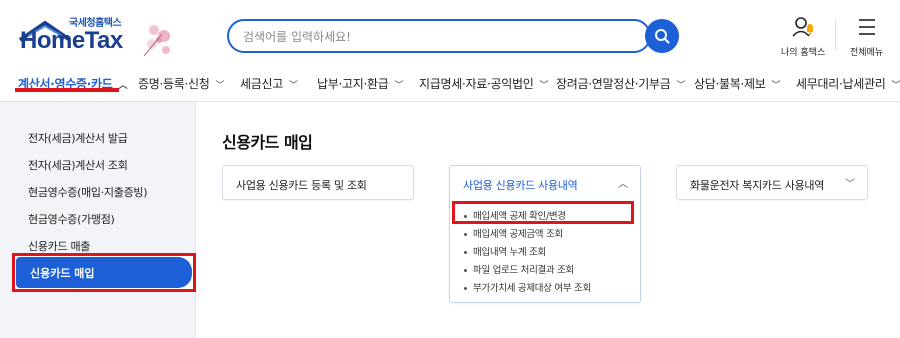 The image size is (900, 338). What do you see at coordinates (523, 270) in the screenshot?
I see `submenu-item-label: 파일 업로드 처리결과 조회` at bounding box center [523, 270].